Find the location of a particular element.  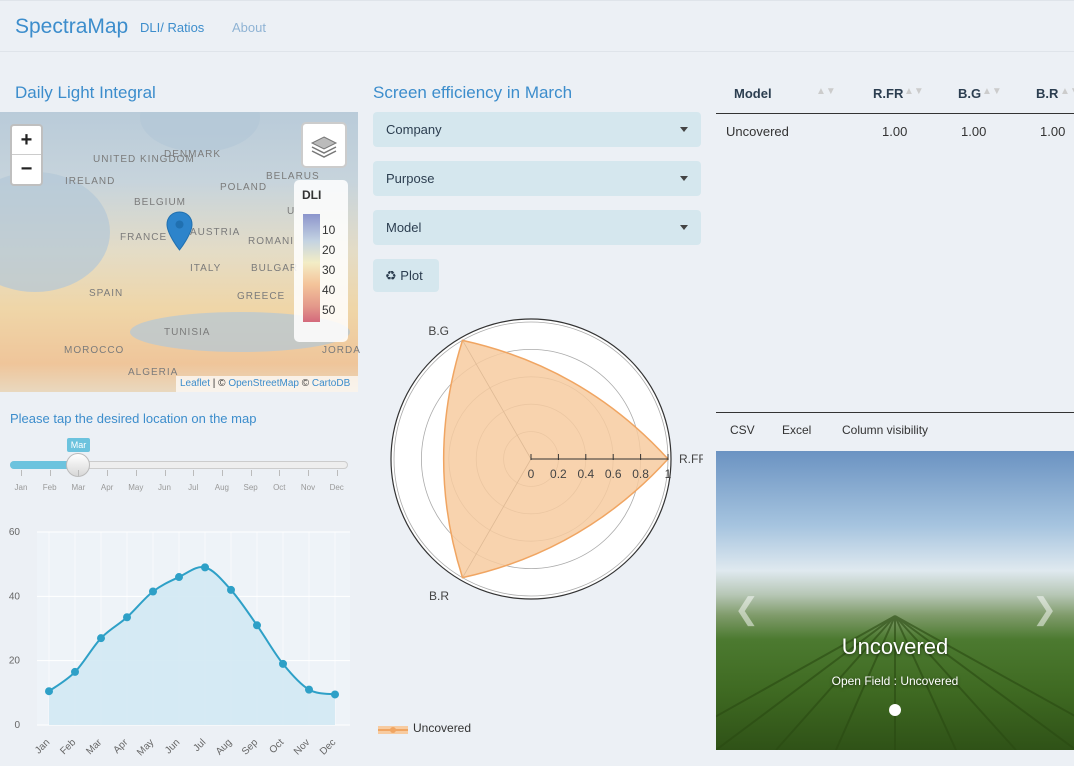

dli-title: Daily Light Integral is located at coordinates (85, 92).